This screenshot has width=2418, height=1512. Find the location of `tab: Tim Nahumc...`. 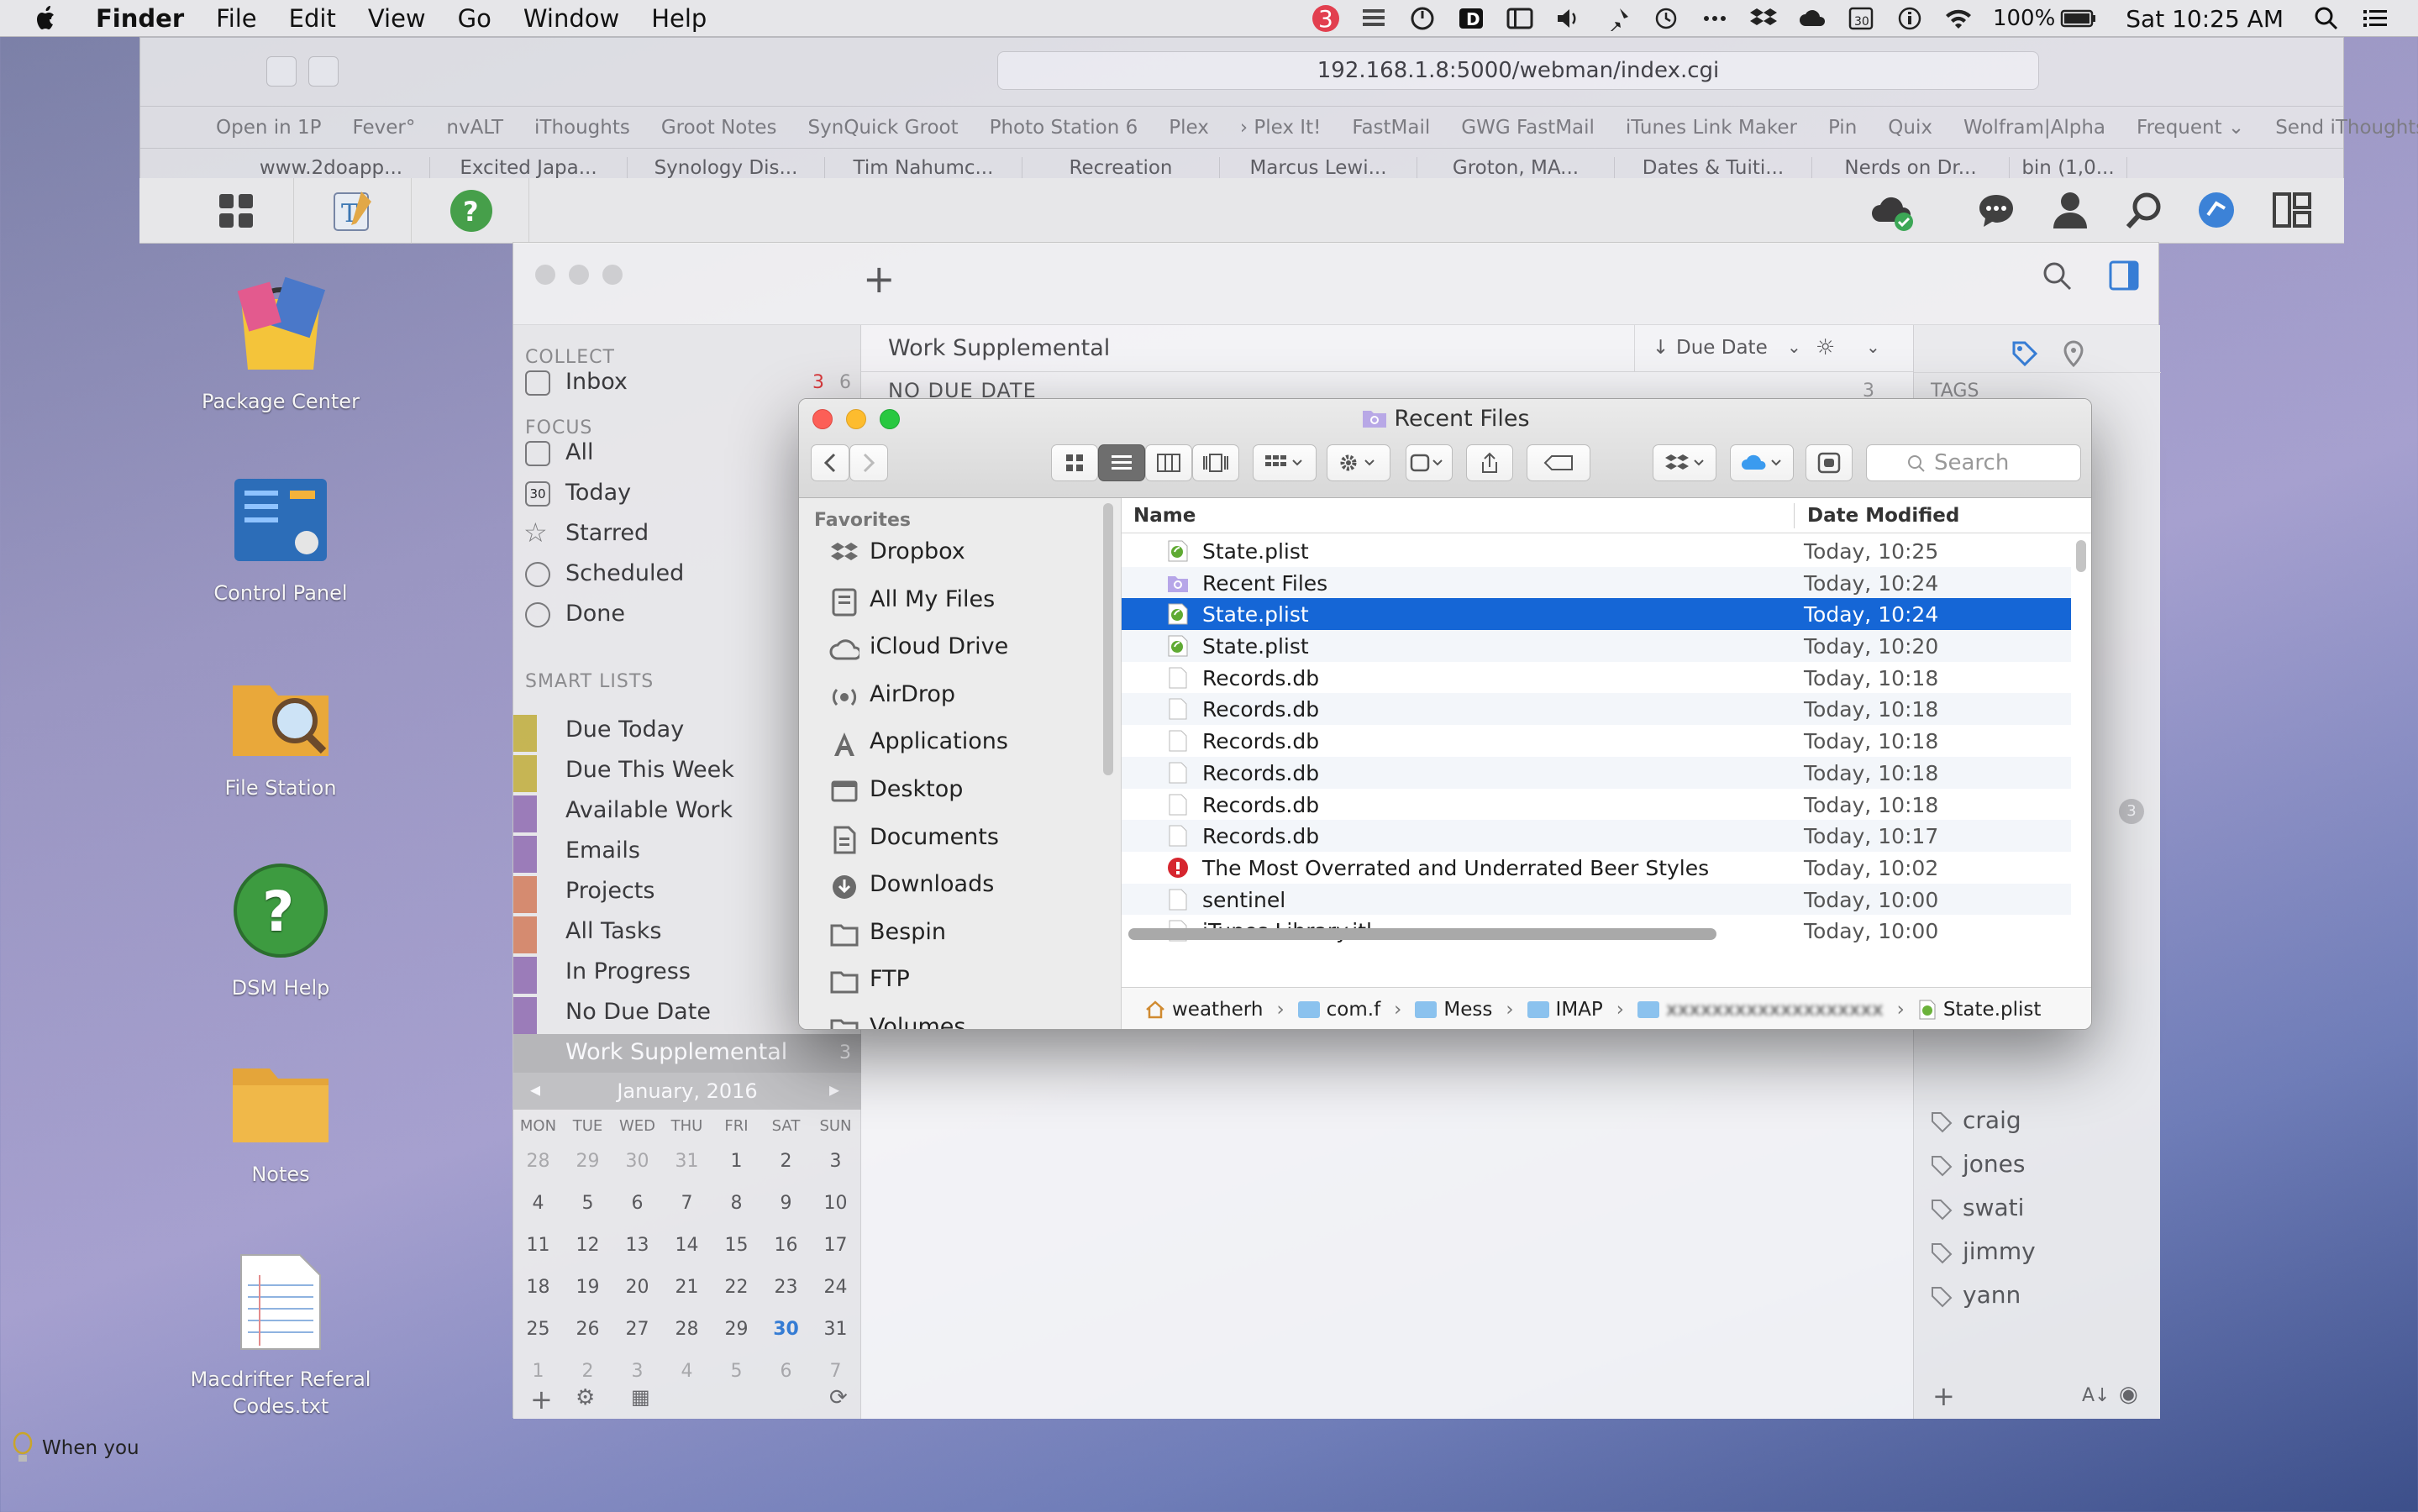

tab: Tim Nahumc... is located at coordinates (923, 168).